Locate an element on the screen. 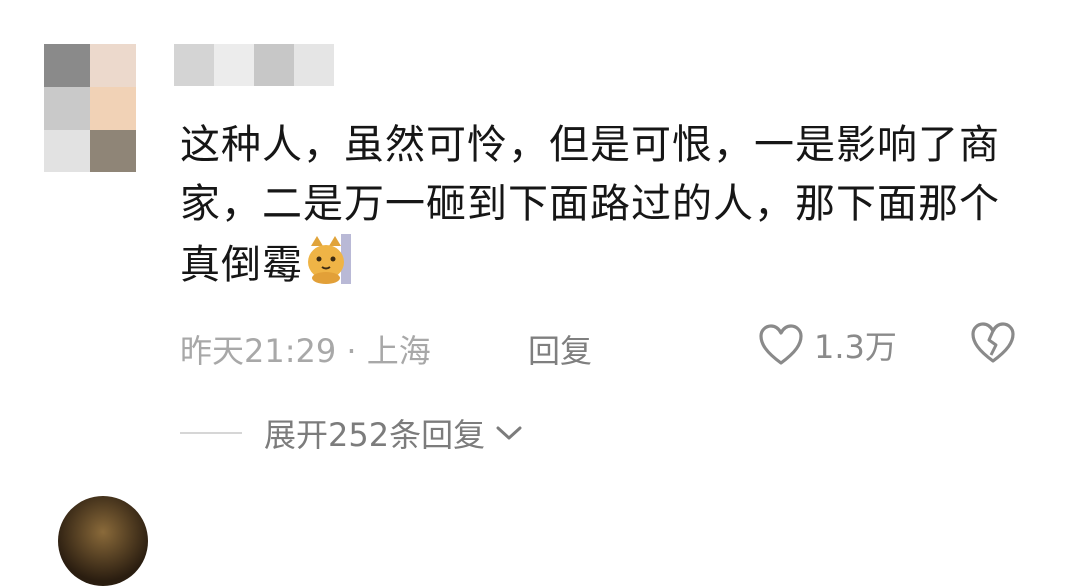  username-blurred is located at coordinates (254, 65).